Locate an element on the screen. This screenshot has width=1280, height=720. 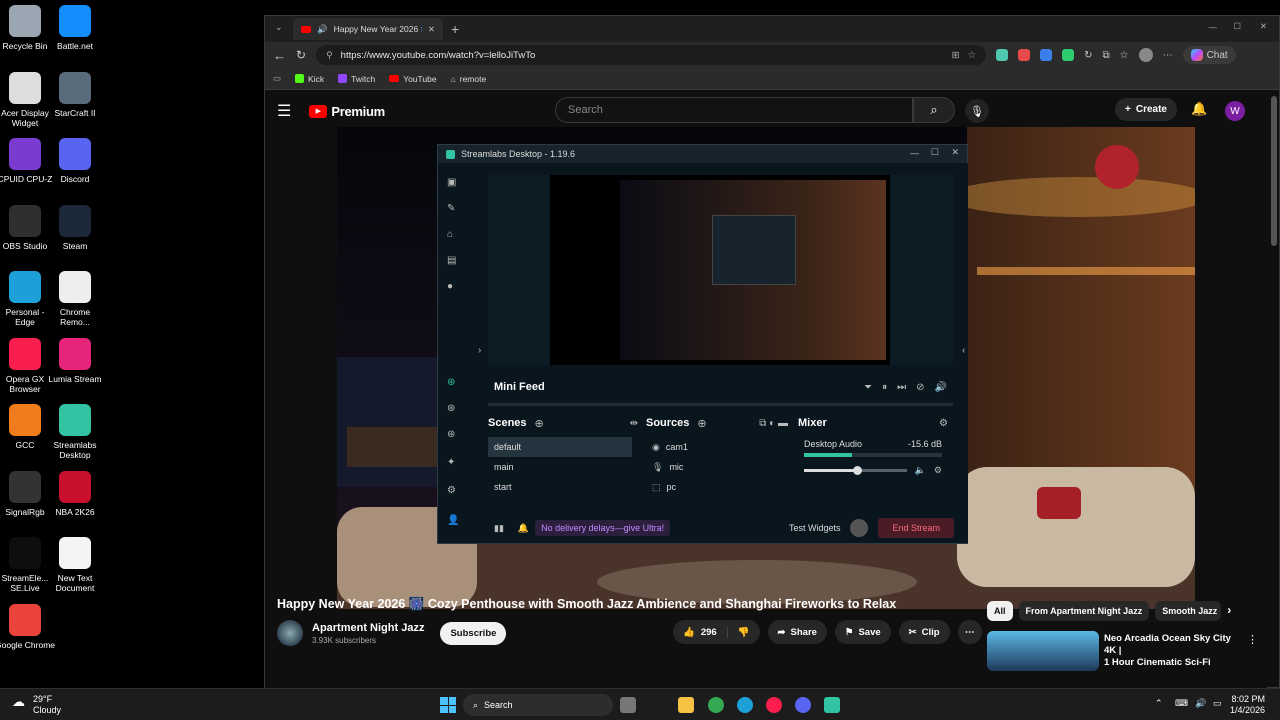
tab-list-icon: ⌄ is located at coordinates (279, 27).